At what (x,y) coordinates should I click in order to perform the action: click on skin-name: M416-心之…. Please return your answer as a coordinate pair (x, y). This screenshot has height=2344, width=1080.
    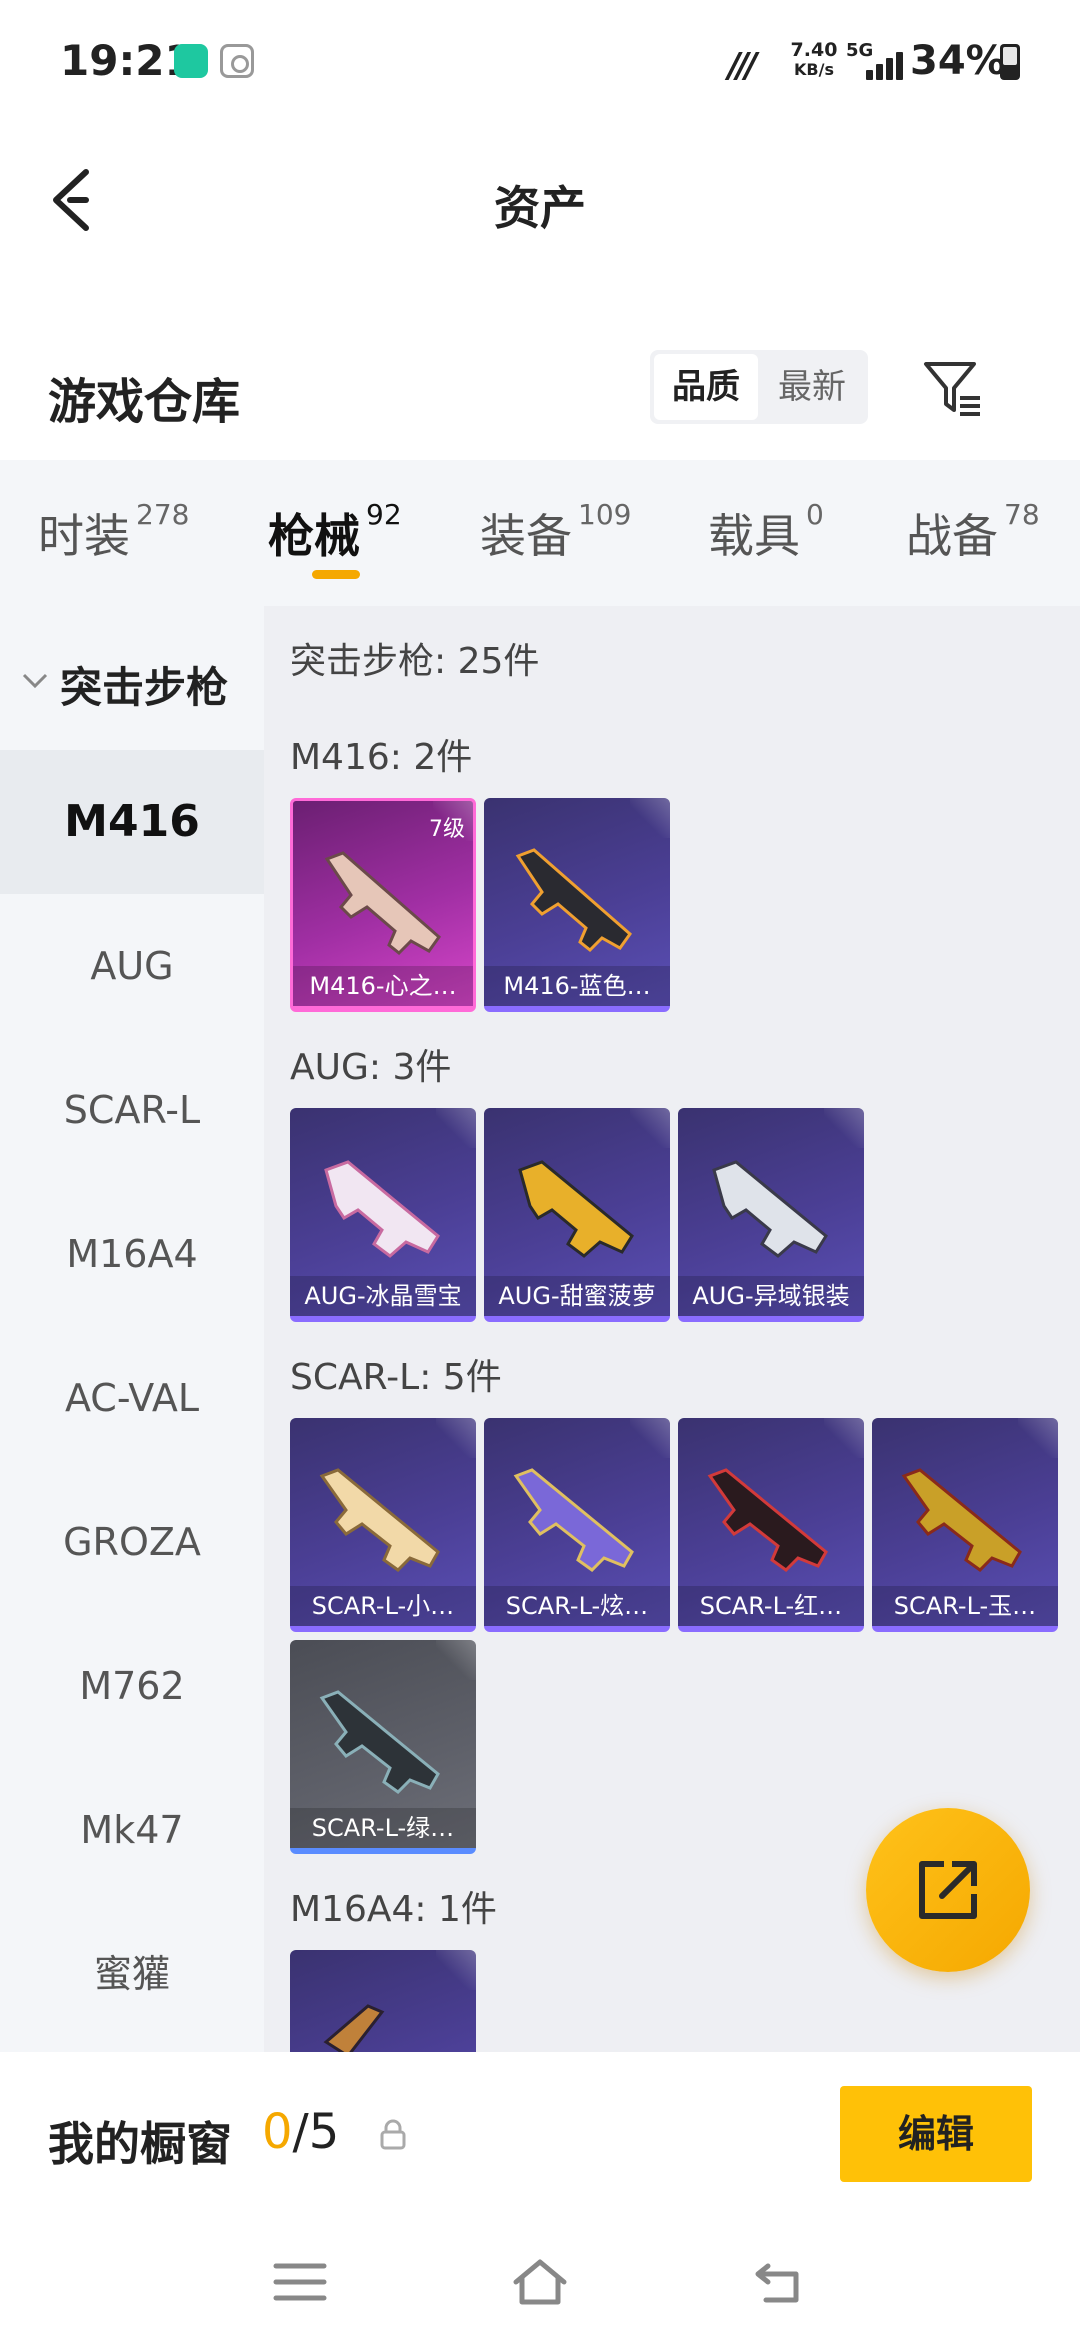
    Looking at the image, I should click on (383, 986).